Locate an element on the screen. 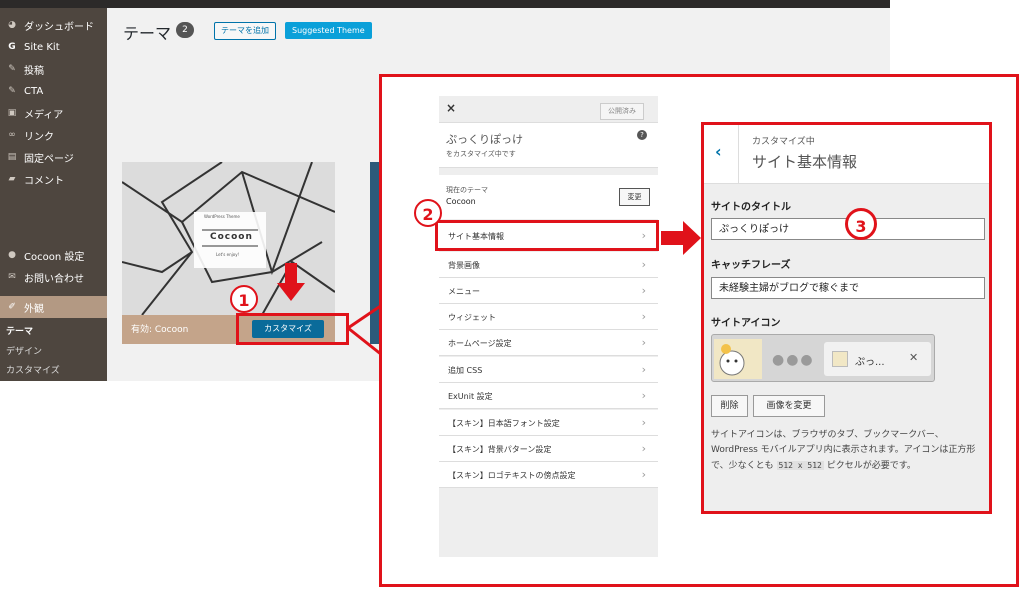 The height and width of the screenshot is (591, 1024). site-name: ぷっくりぽっけ is located at coordinates (484, 139).